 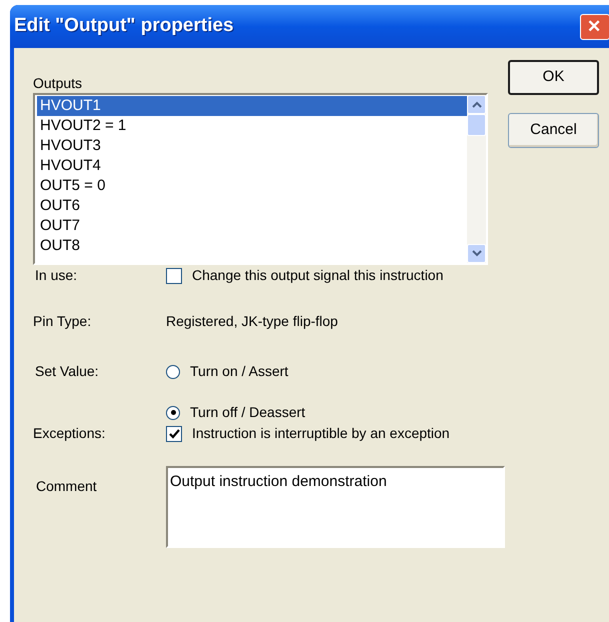 What do you see at coordinates (476, 125) in the screenshot?
I see `scroll-thumb` at bounding box center [476, 125].